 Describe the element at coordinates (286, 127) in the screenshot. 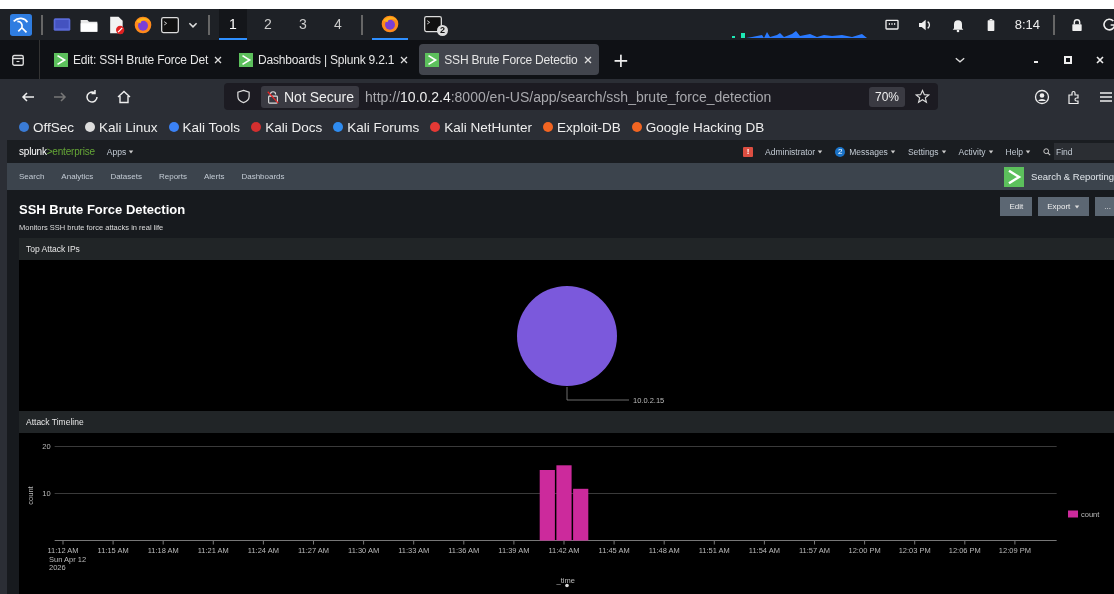

I see `bookmark-link: Kali Docs` at that location.